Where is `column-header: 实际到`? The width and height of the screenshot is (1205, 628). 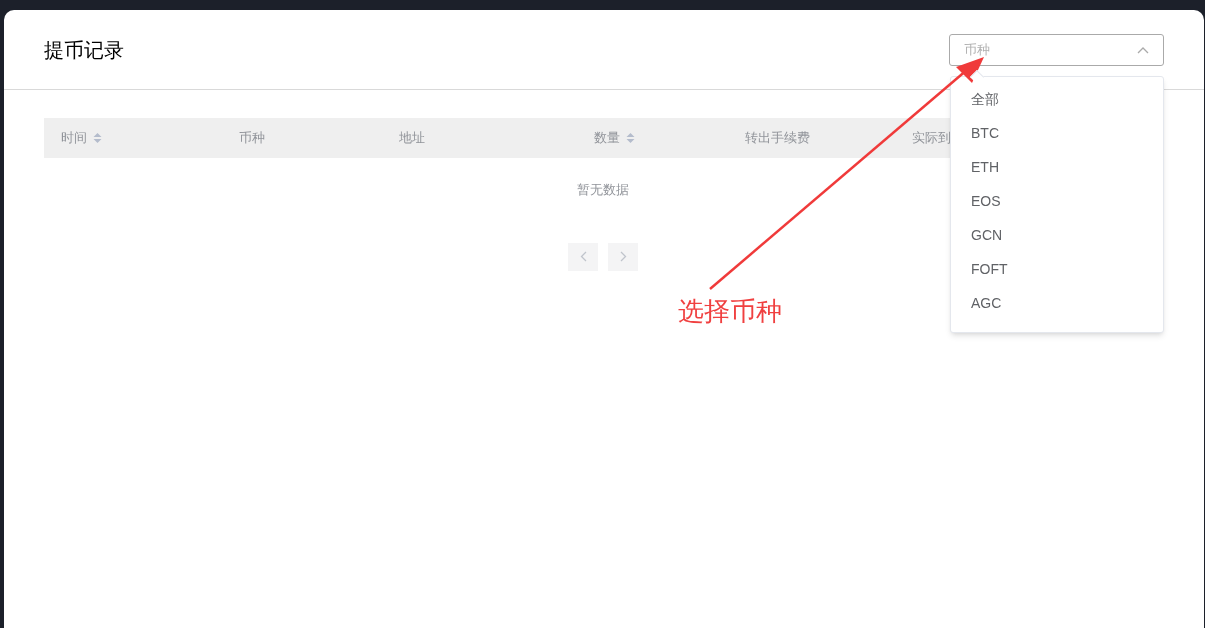
column-header: 实际到 is located at coordinates (931, 138).